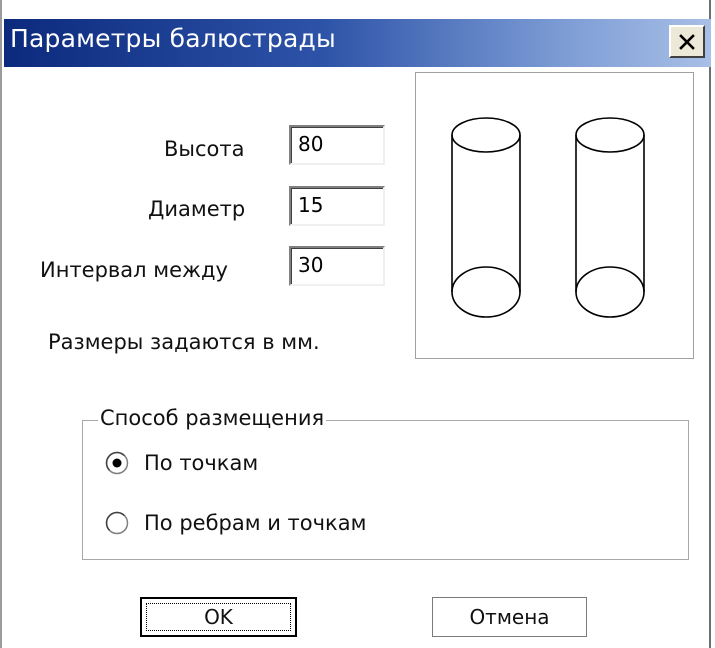 The width and height of the screenshot is (715, 648). Describe the element at coordinates (117, 523) in the screenshot. I see `radio-unselected-icon` at that location.